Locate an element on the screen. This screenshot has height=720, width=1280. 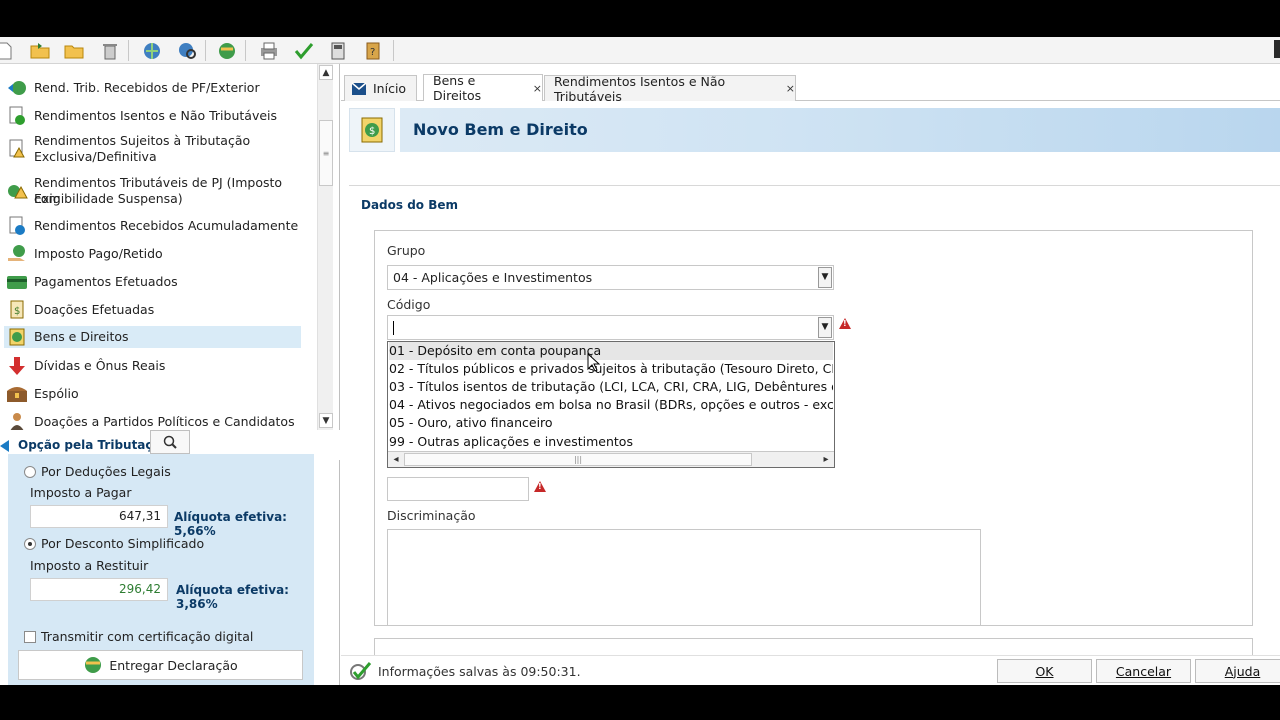
search-icon is located at coordinates (170, 442).